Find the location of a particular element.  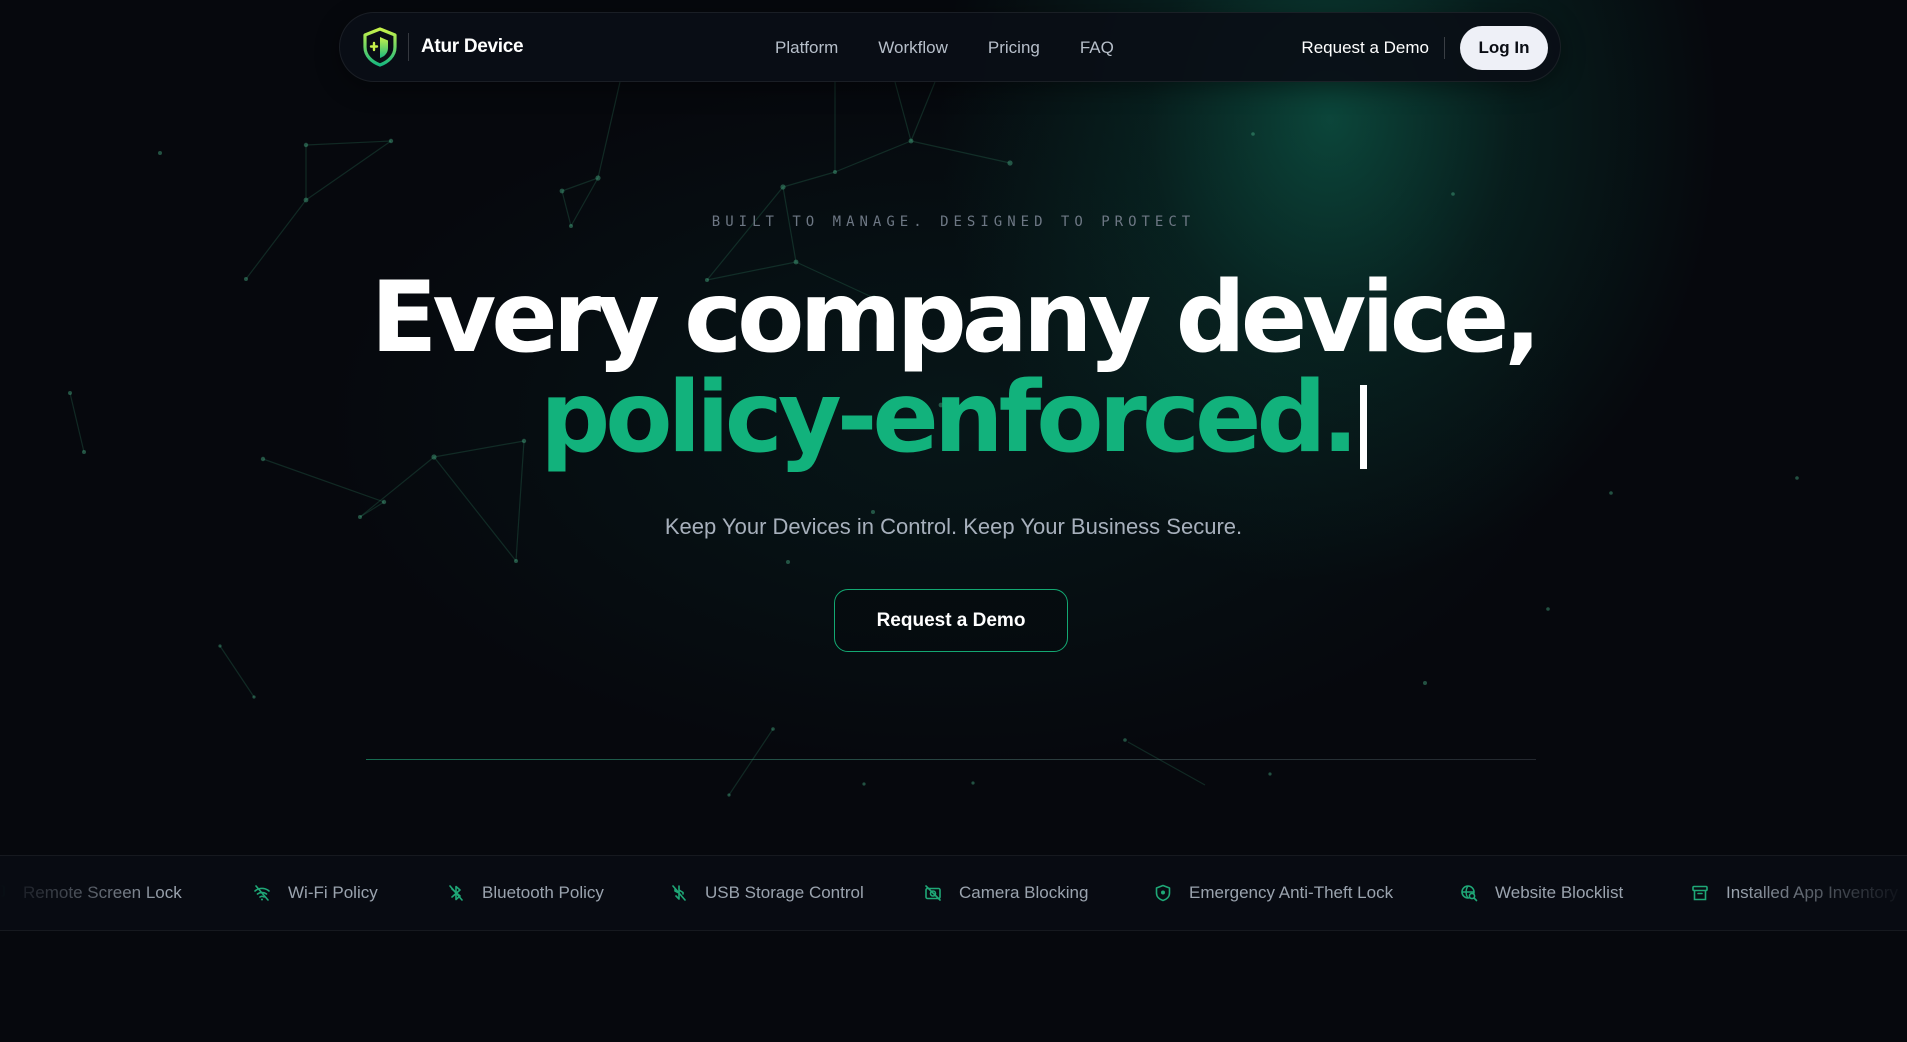

feature-item-remote-screen-lock: Remote Screen Lock is located at coordinates (91, 893).